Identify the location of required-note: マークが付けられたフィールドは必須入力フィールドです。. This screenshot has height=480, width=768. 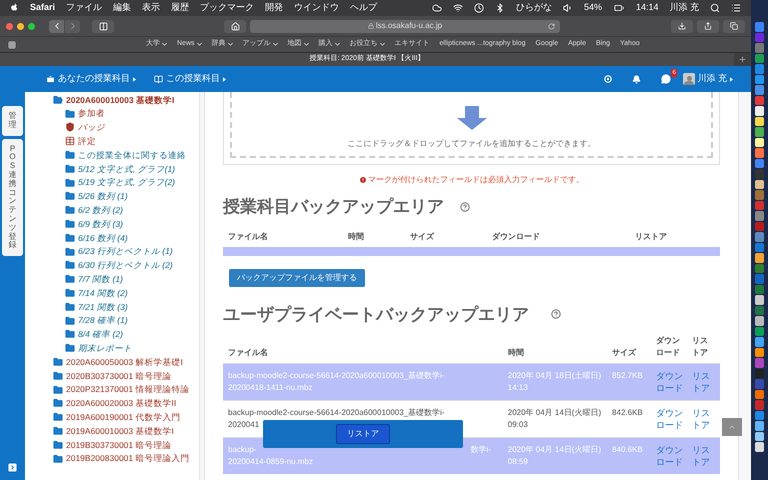
(476, 180).